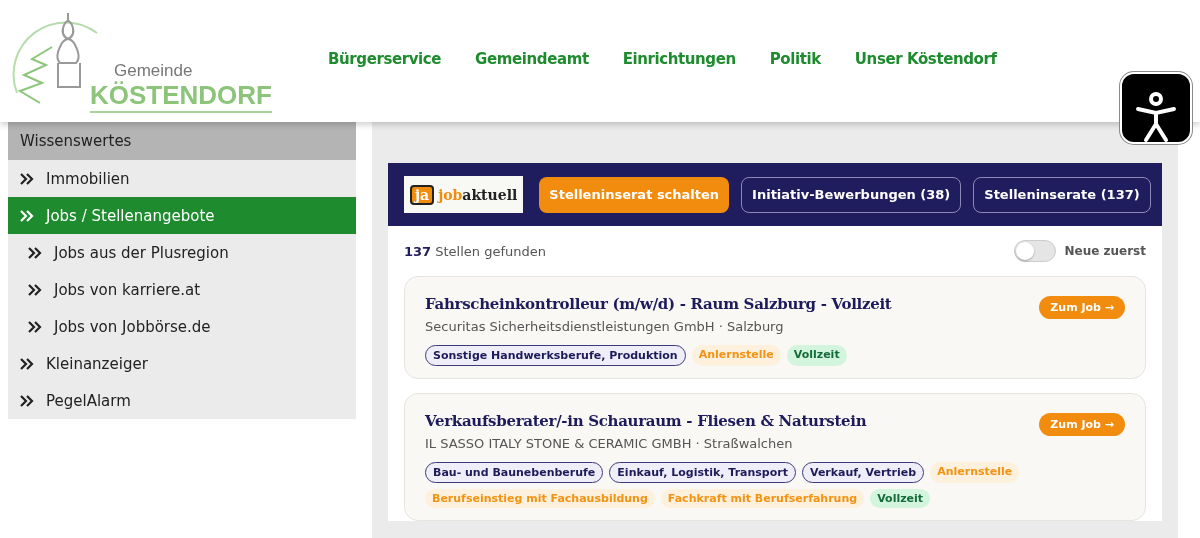  I want to click on logo-subtitle: Gemeinde, so click(154, 71).